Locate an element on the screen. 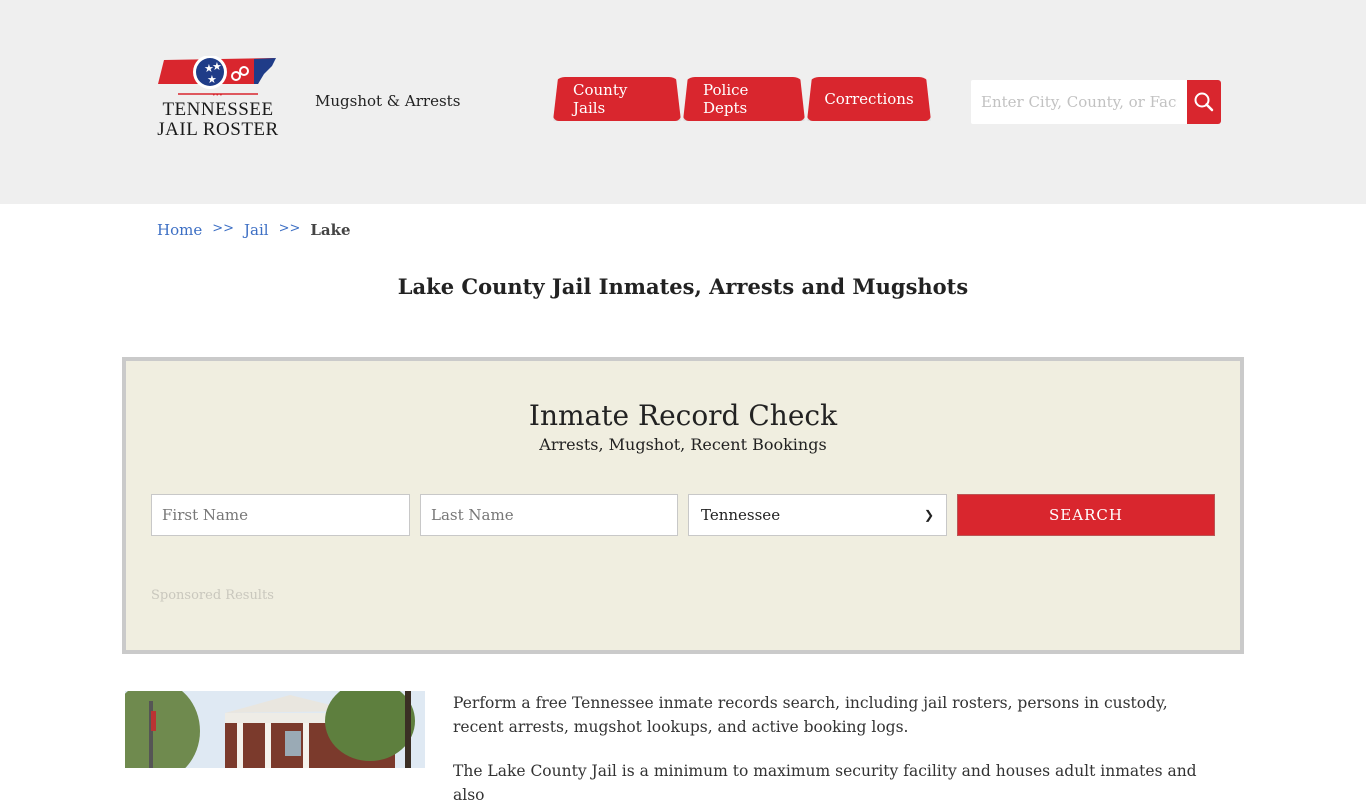  tennessee-map-icon: ★ ★ ★ ••• is located at coordinates (217, 77).